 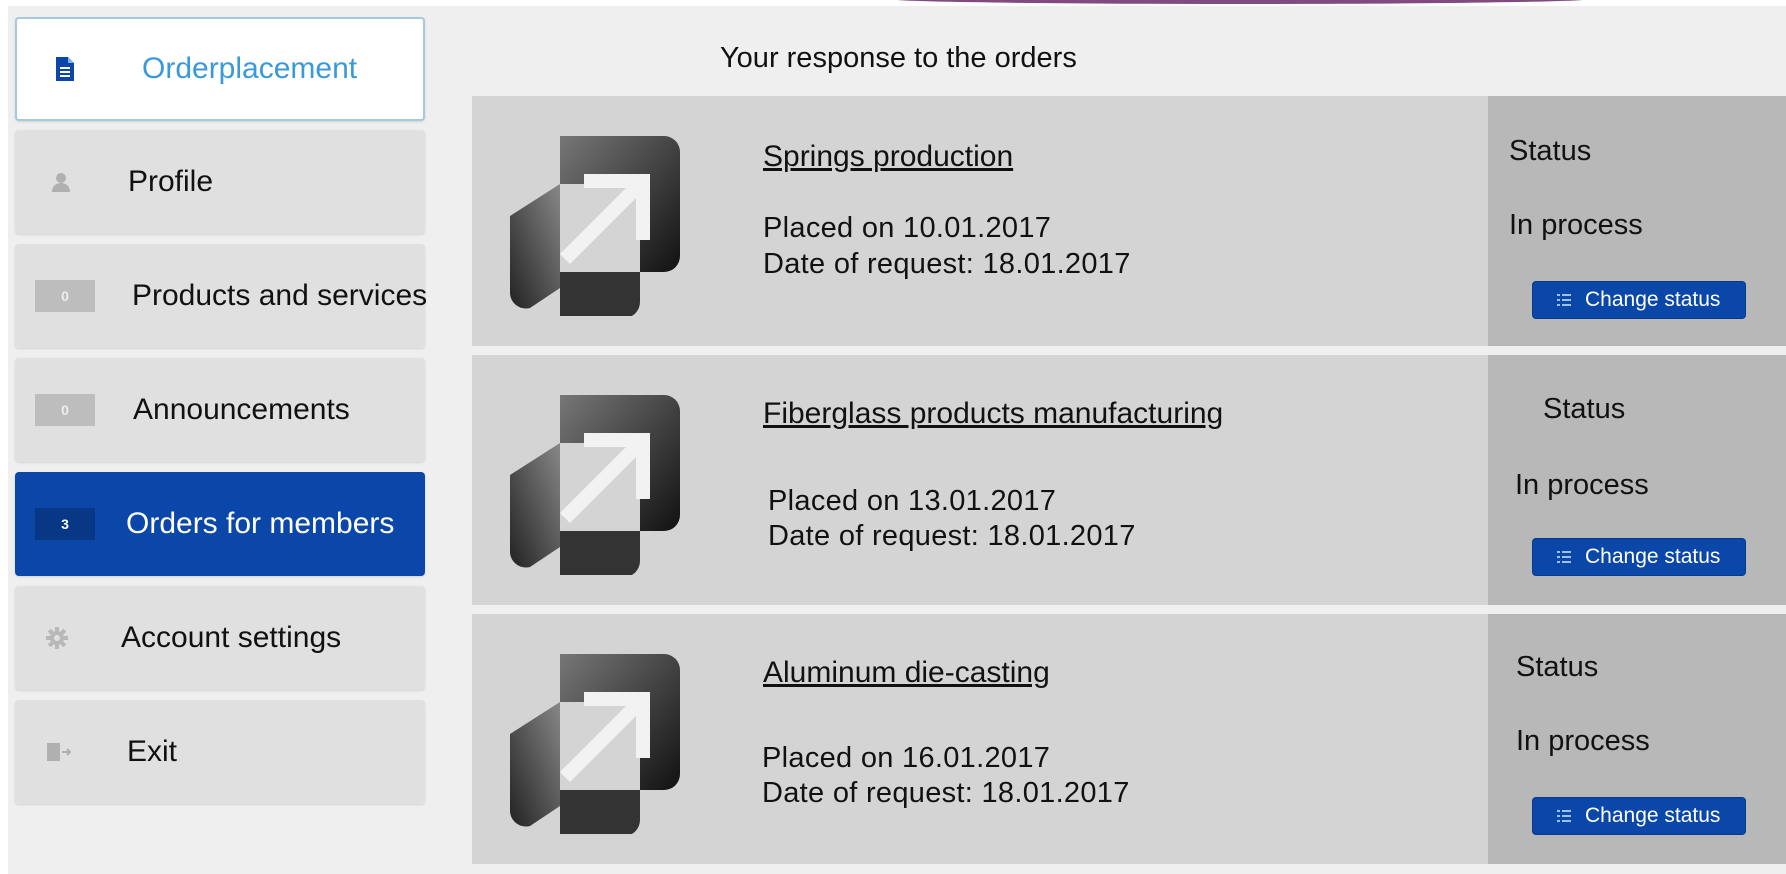 I want to click on sidebar-item-label: Orders for members, so click(x=260, y=523).